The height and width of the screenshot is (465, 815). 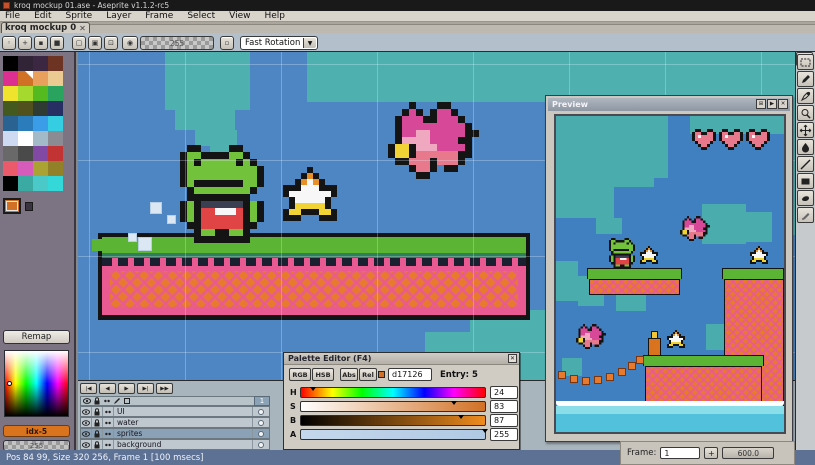 What do you see at coordinates (805, 198) in the screenshot?
I see `contour-tool` at bounding box center [805, 198].